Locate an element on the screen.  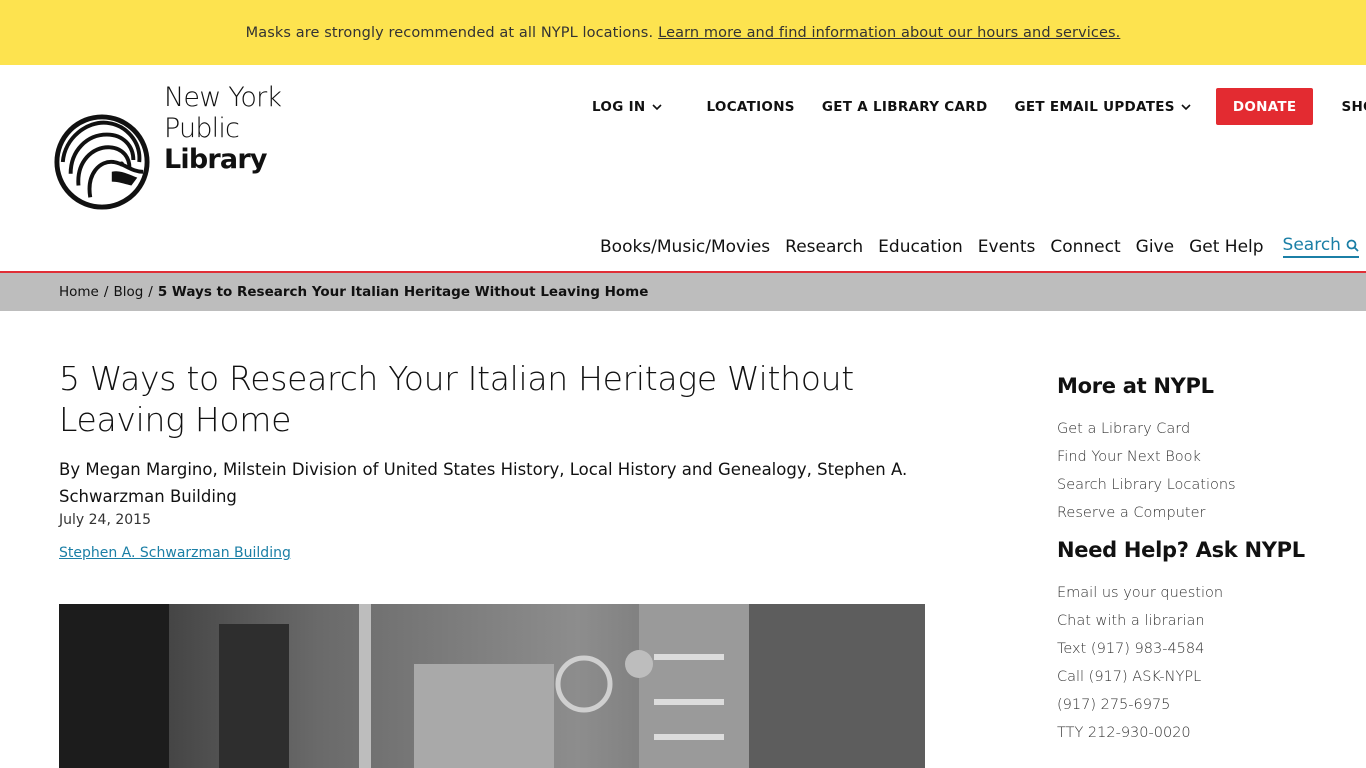
login-button: LOG IN is located at coordinates (627, 107).